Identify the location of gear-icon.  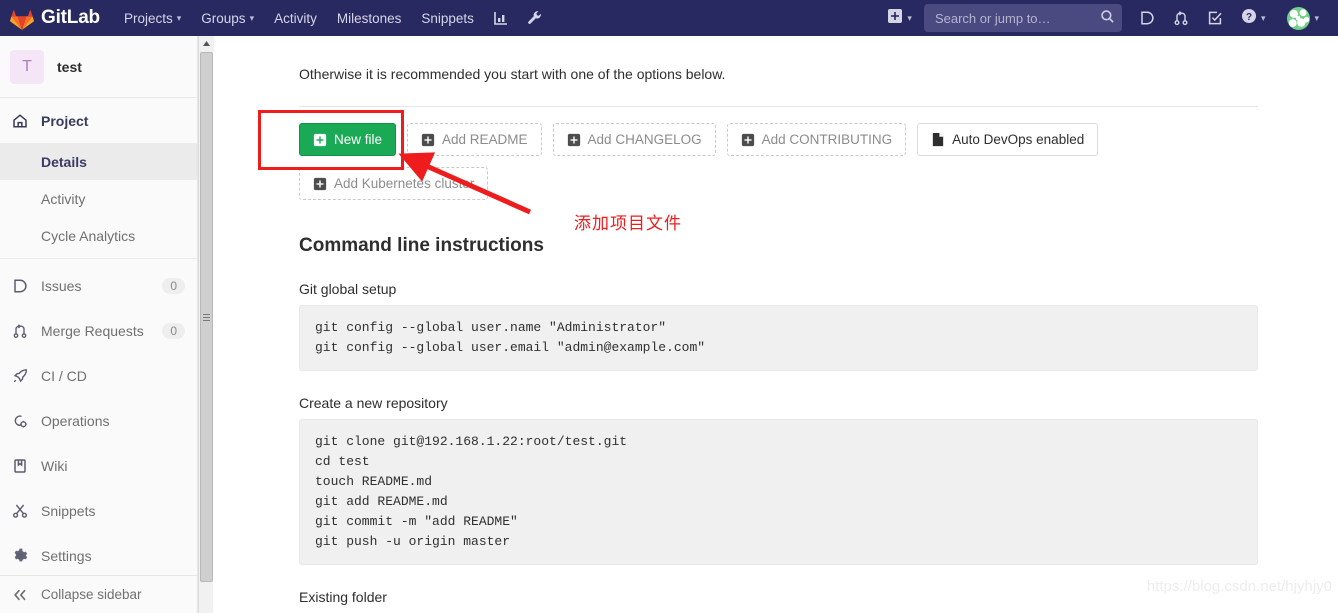
(22, 556).